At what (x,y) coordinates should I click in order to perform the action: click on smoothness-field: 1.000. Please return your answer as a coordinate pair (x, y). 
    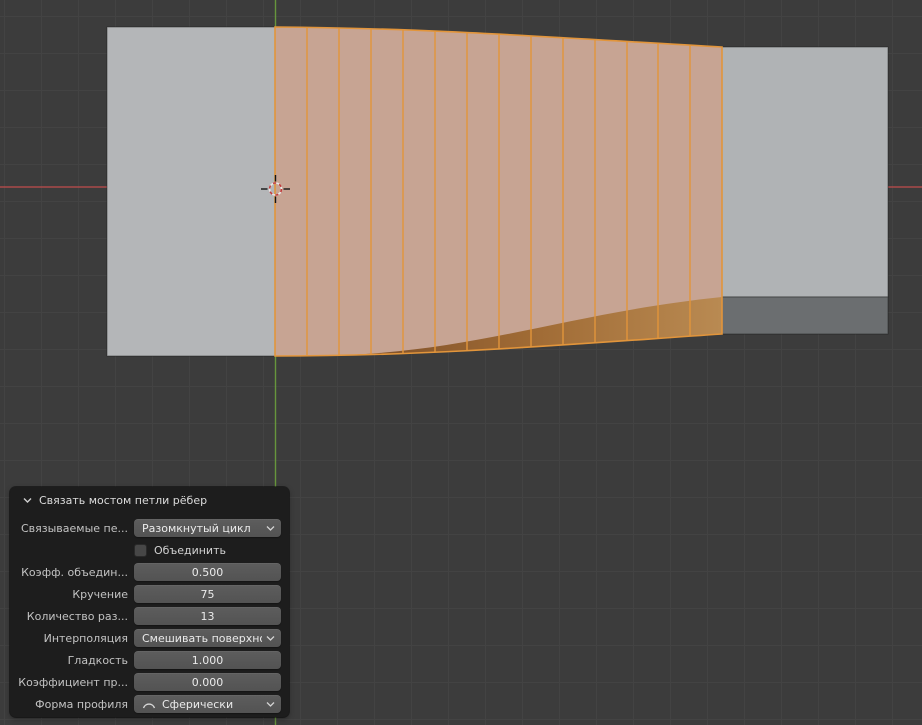
    Looking at the image, I should click on (207, 660).